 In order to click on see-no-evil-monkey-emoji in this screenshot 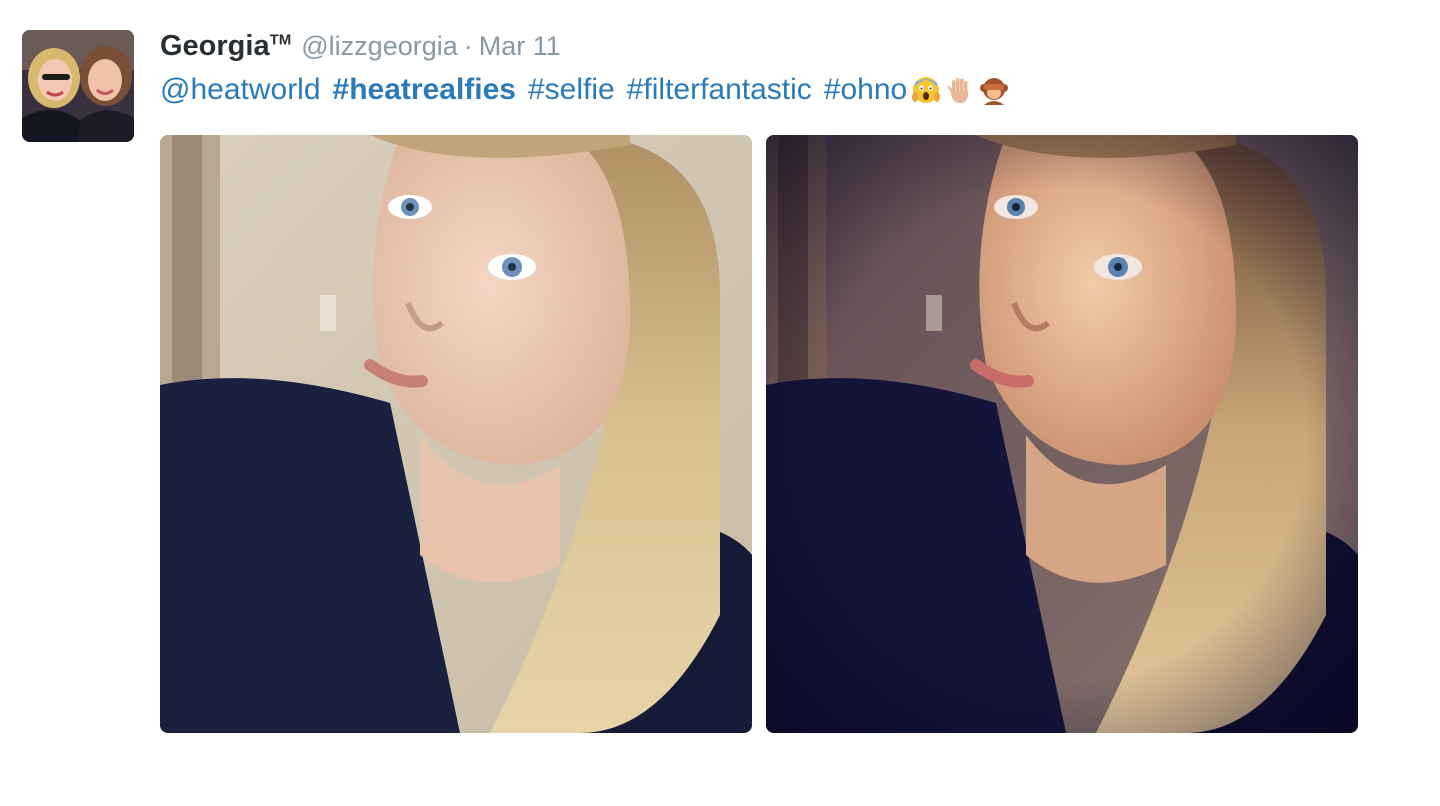, I will do `click(994, 91)`.